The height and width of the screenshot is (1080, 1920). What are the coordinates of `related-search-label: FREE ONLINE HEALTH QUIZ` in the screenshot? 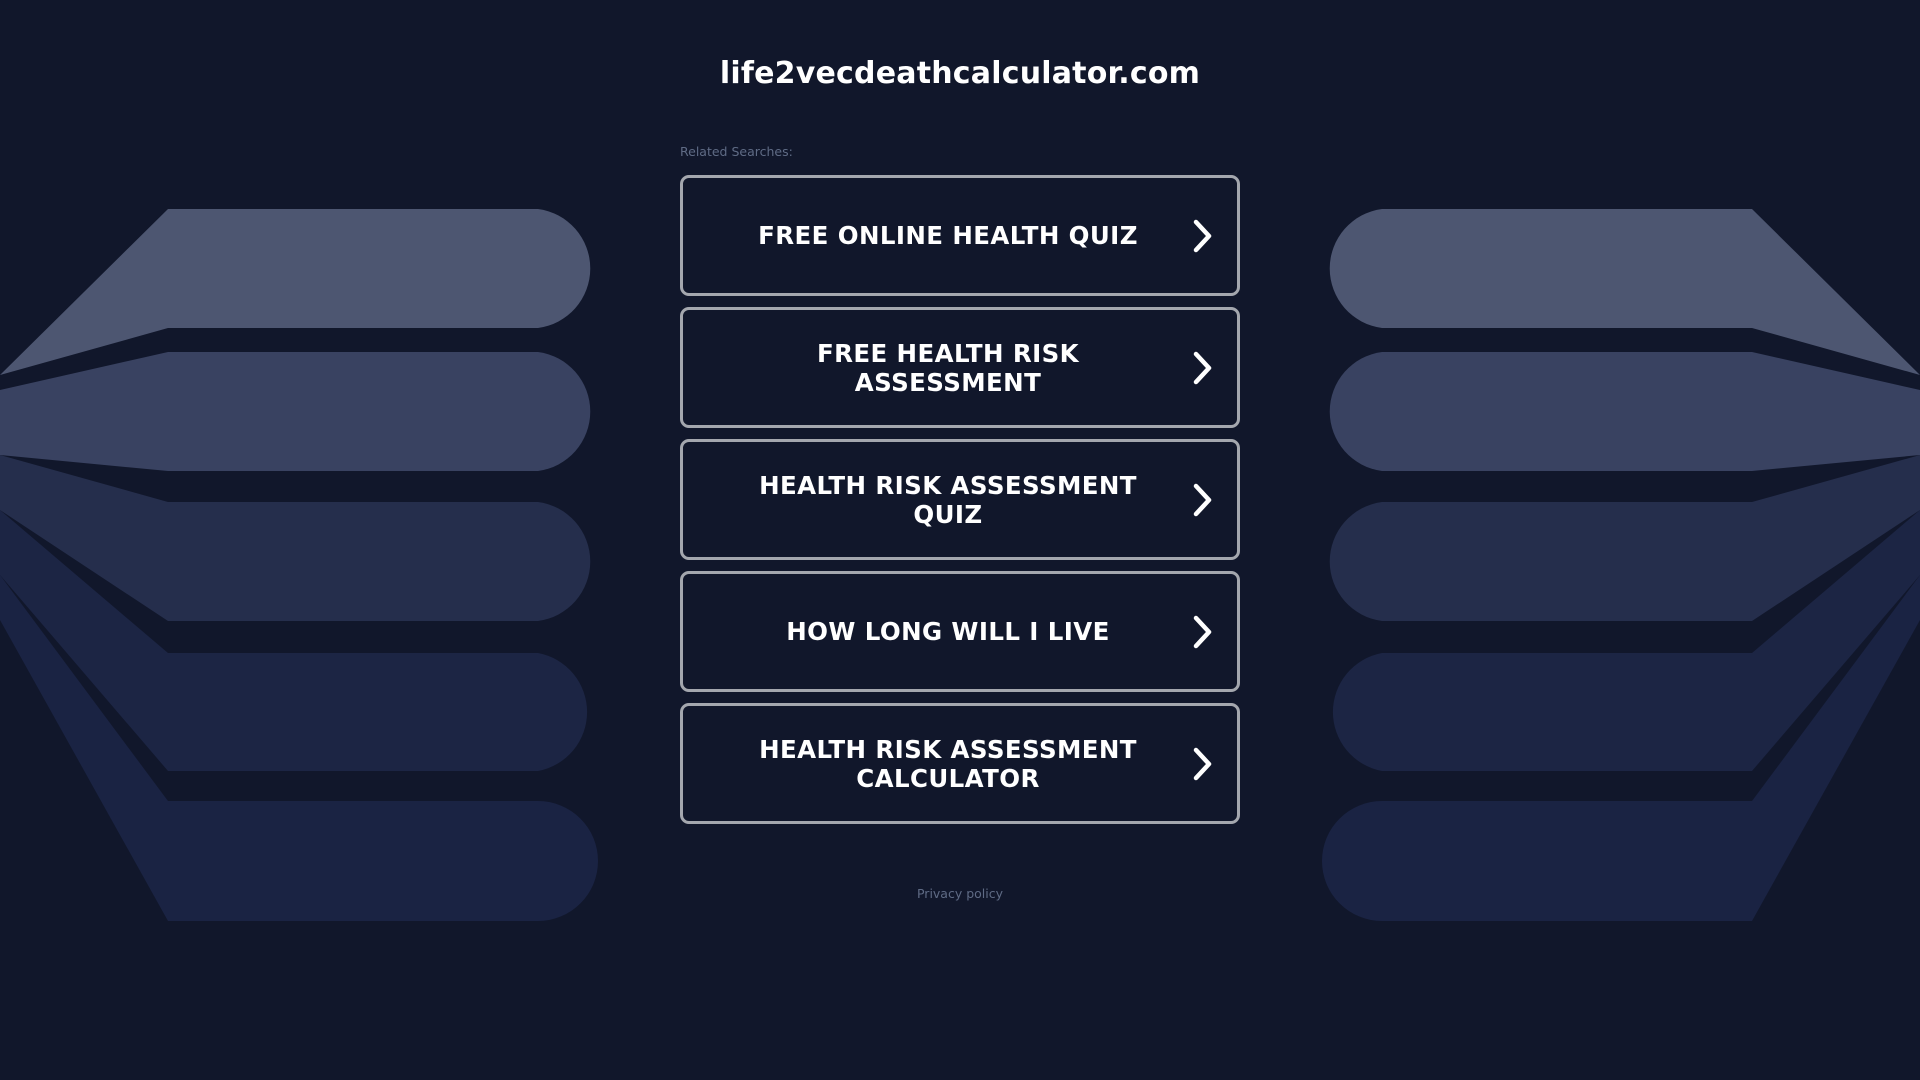 It's located at (948, 235).